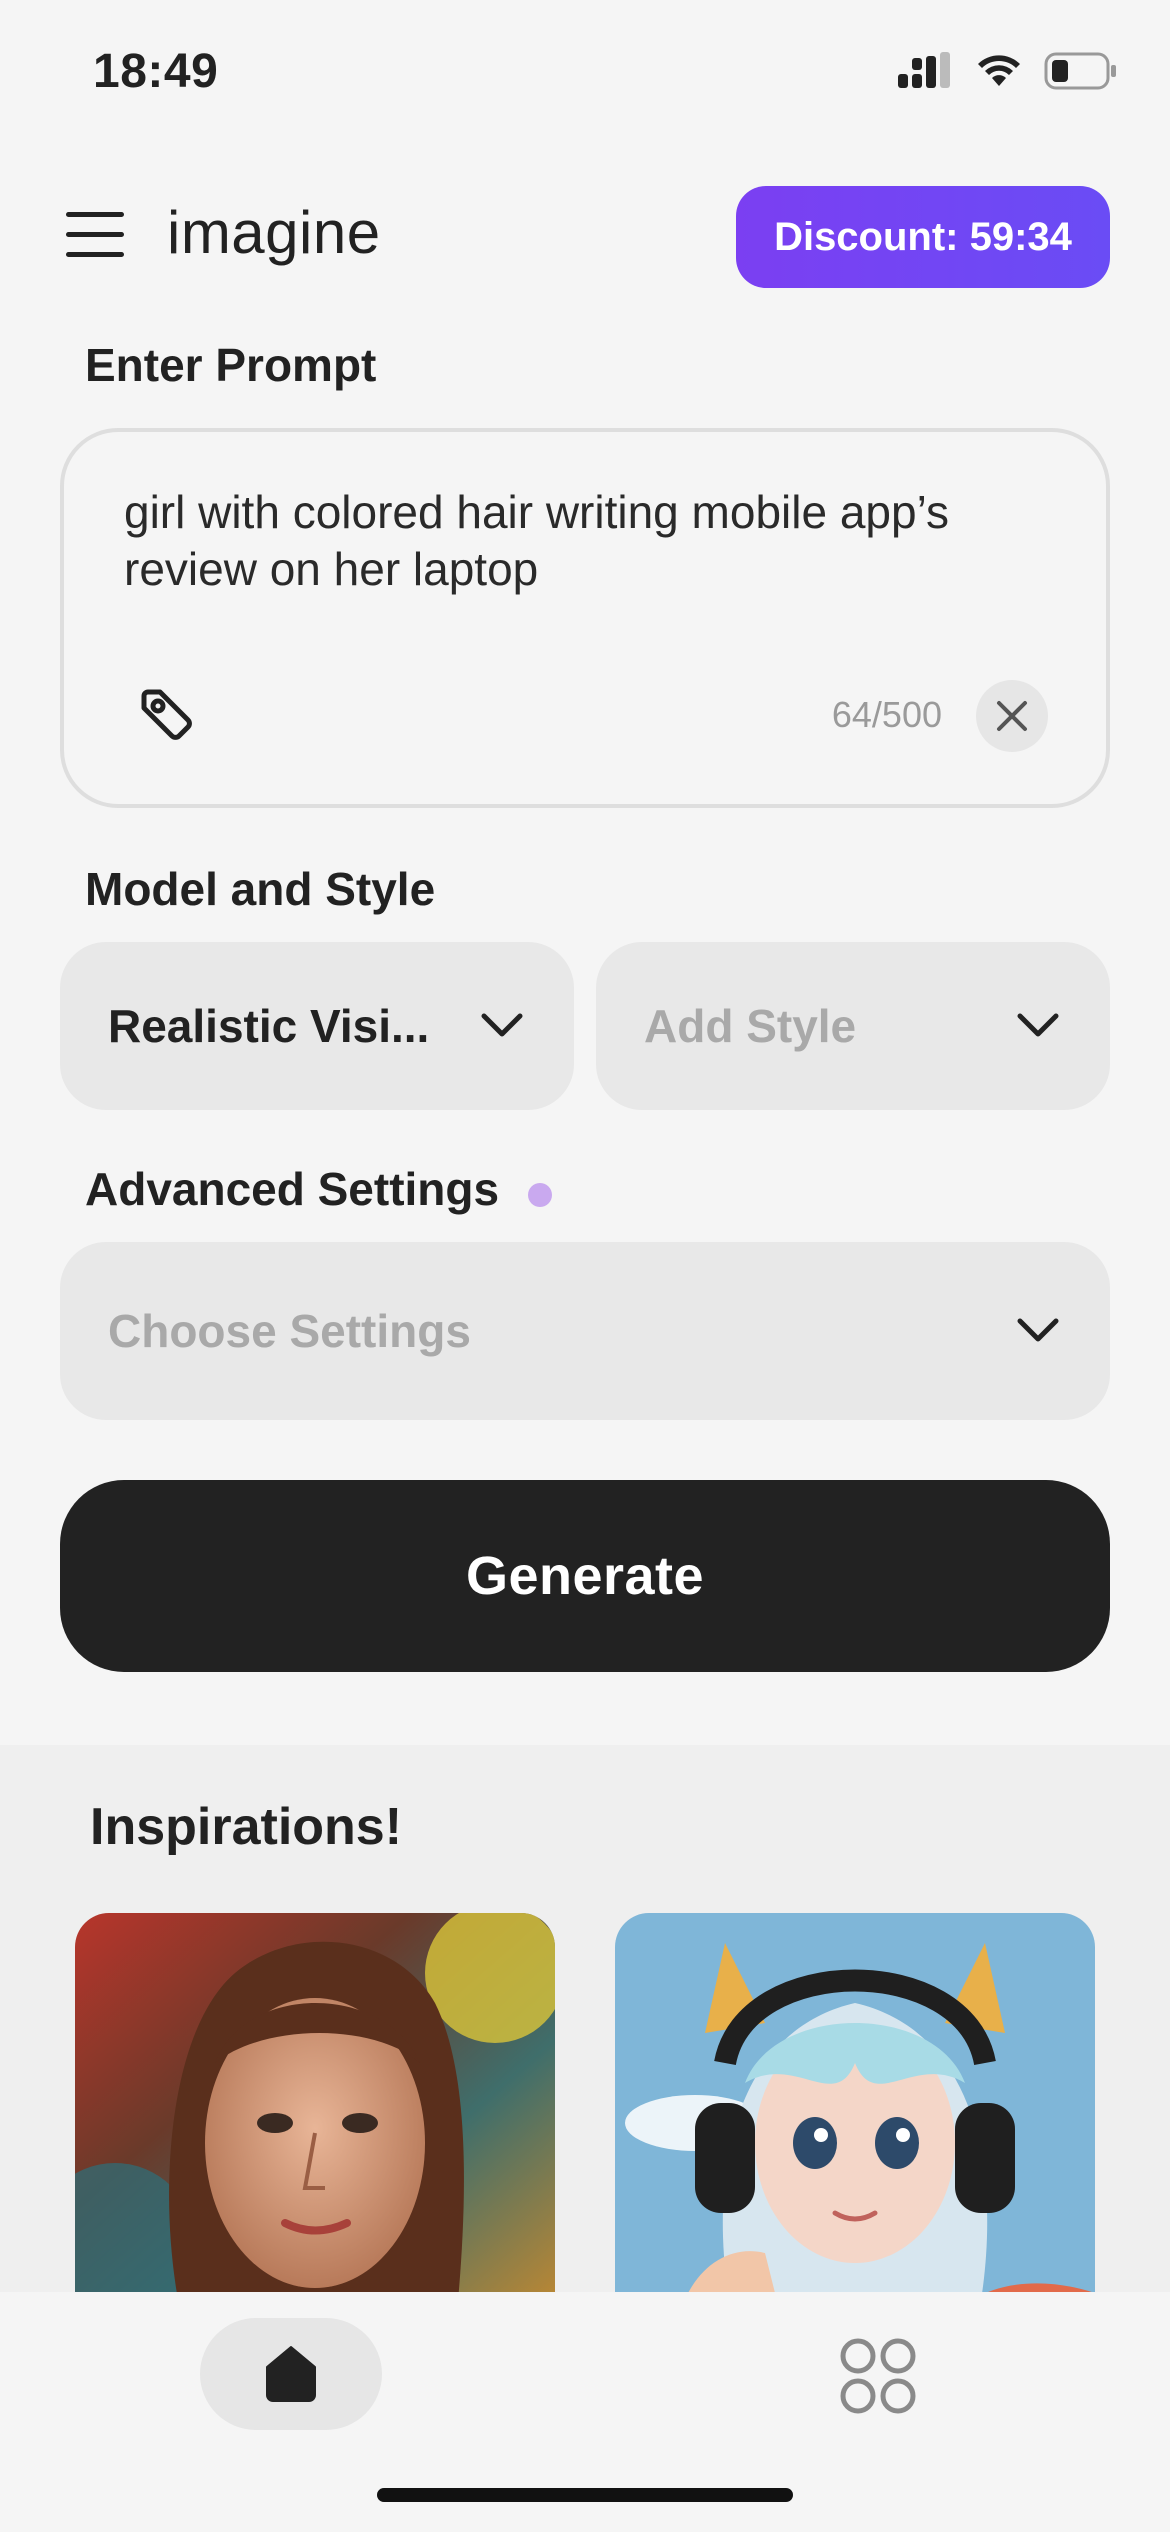 The height and width of the screenshot is (2532, 1170). I want to click on close-icon, so click(1012, 716).